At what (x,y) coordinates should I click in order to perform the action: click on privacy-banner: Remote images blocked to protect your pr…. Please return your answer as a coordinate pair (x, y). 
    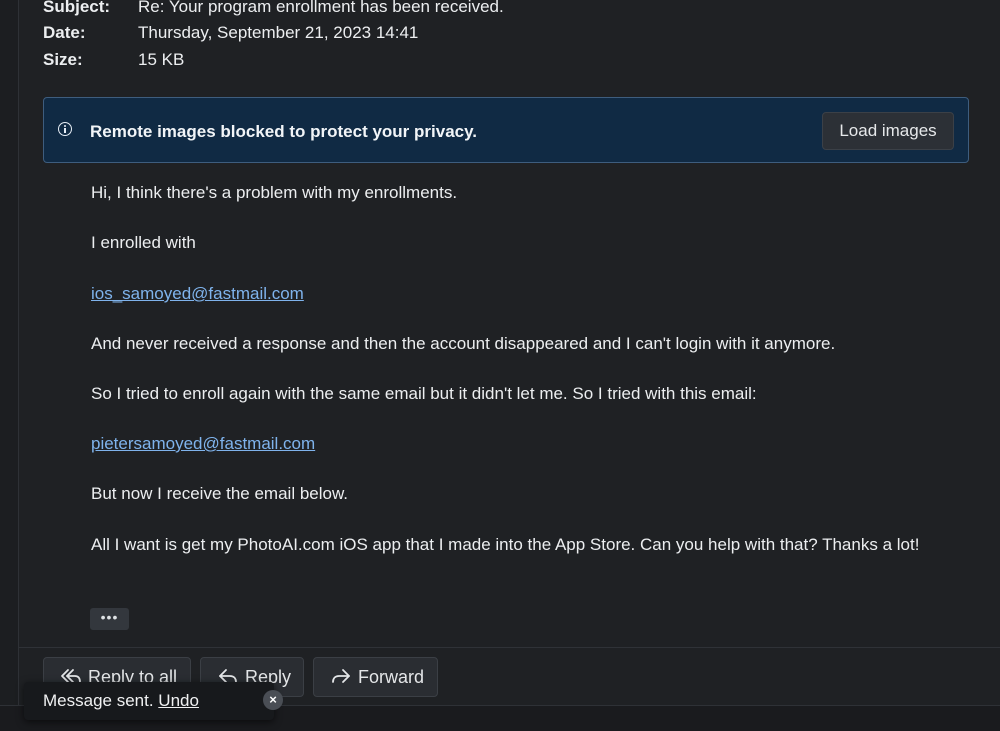
    Looking at the image, I should click on (506, 130).